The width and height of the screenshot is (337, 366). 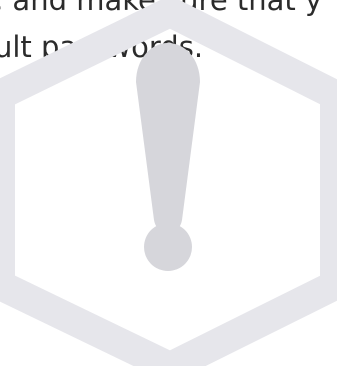 What do you see at coordinates (168, 247) in the screenshot?
I see `exclamation-dot` at bounding box center [168, 247].